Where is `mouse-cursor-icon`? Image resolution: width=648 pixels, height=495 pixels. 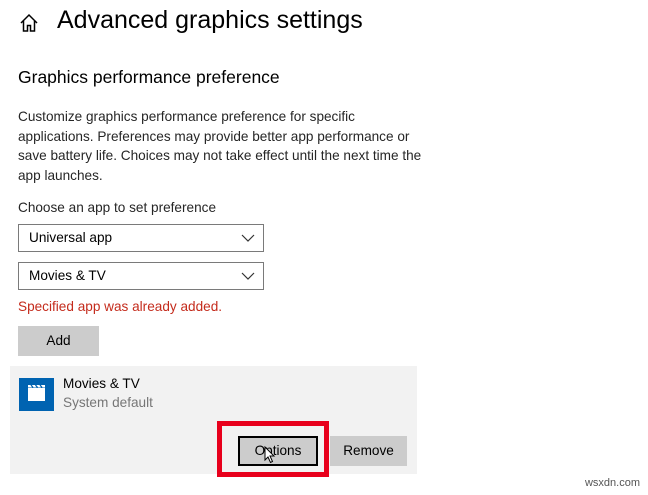
mouse-cursor-icon is located at coordinates (270, 455).